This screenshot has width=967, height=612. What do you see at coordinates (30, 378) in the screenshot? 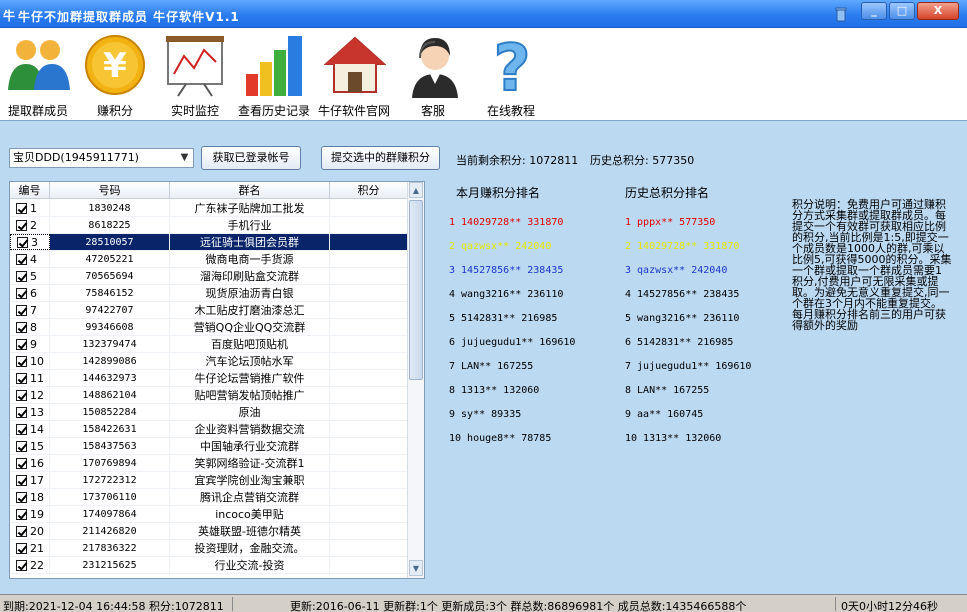
I see `row-id-cell: 11` at bounding box center [30, 378].